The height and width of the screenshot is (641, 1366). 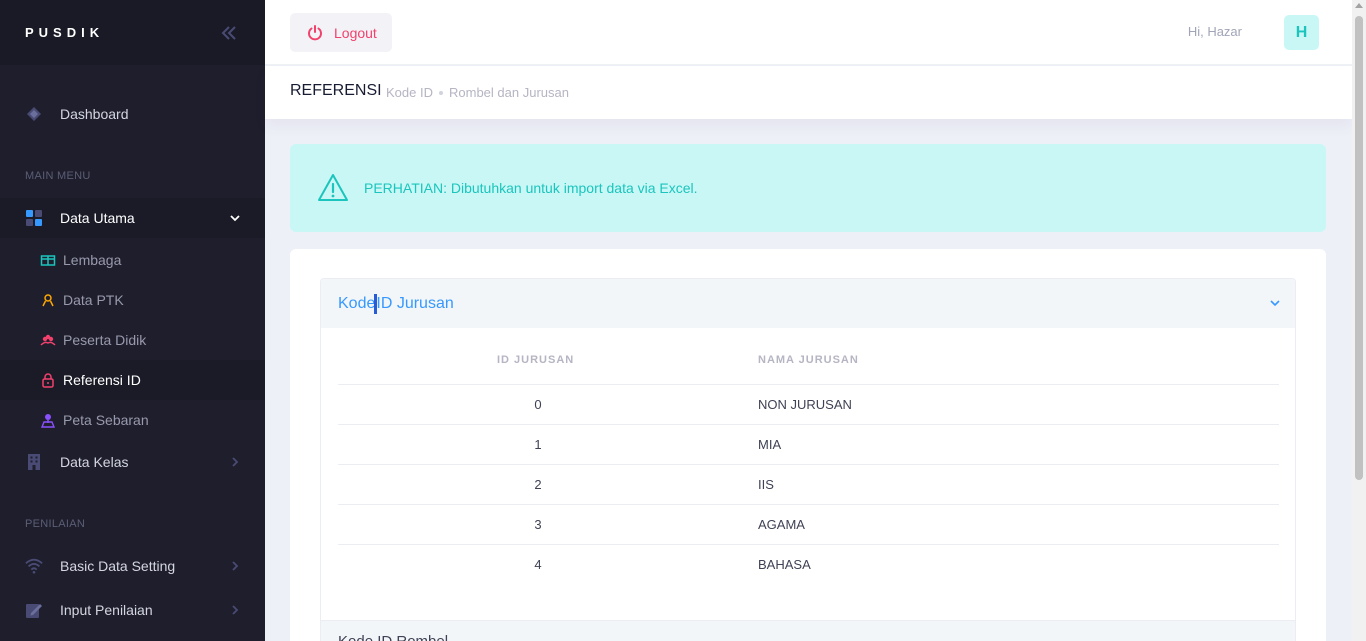 I want to click on logout-button: Logout, so click(x=341, y=32).